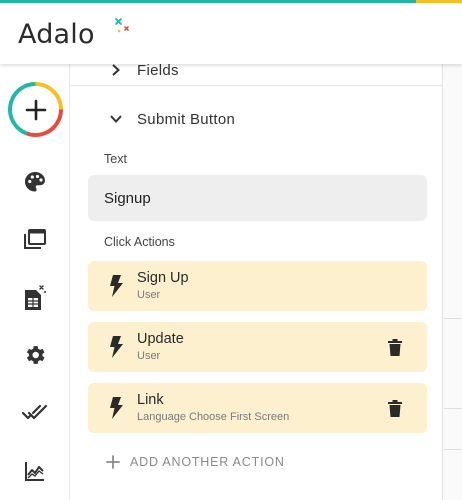  What do you see at coordinates (207, 462) in the screenshot?
I see `add-action-label: ADD ANOTHER ACTION` at bounding box center [207, 462].